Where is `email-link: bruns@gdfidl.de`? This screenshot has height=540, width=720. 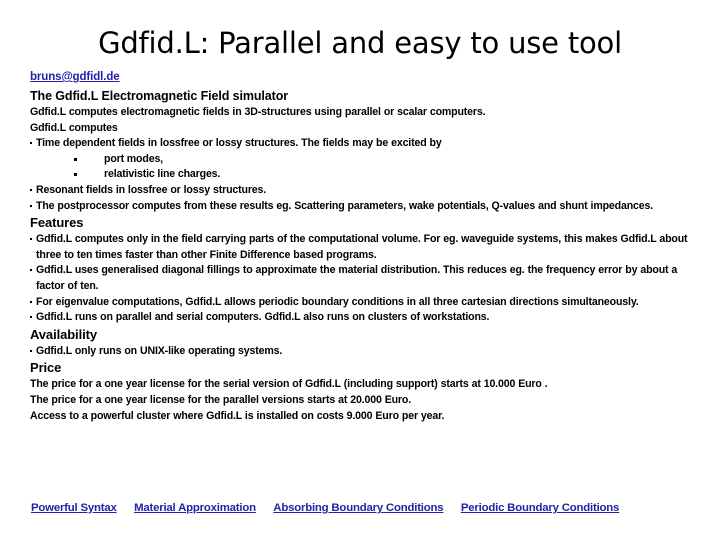 email-link: bruns@gdfidl.de is located at coordinates (75, 77).